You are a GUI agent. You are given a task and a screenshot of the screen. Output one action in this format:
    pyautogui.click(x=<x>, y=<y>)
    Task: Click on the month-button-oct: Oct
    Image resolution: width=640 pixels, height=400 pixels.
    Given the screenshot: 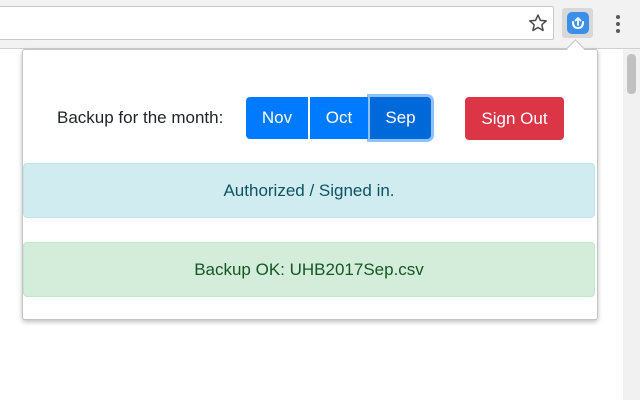 What is the action you would take?
    pyautogui.click(x=339, y=118)
    